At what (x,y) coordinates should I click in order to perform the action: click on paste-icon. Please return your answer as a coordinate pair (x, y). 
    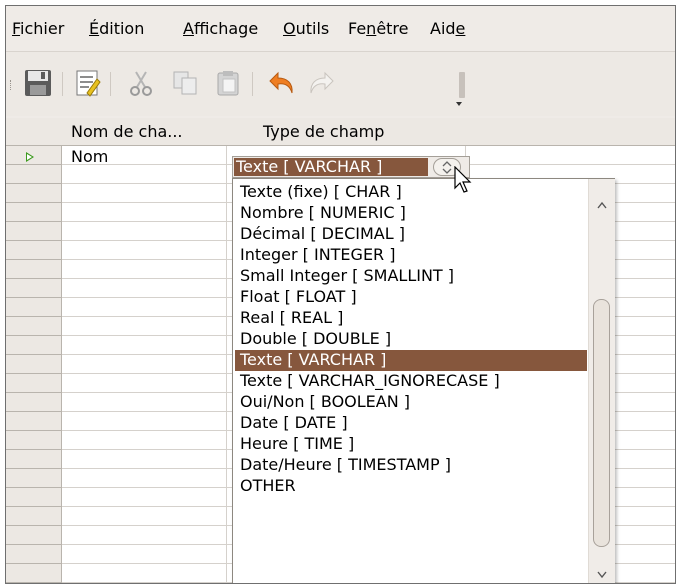
    Looking at the image, I should click on (228, 83).